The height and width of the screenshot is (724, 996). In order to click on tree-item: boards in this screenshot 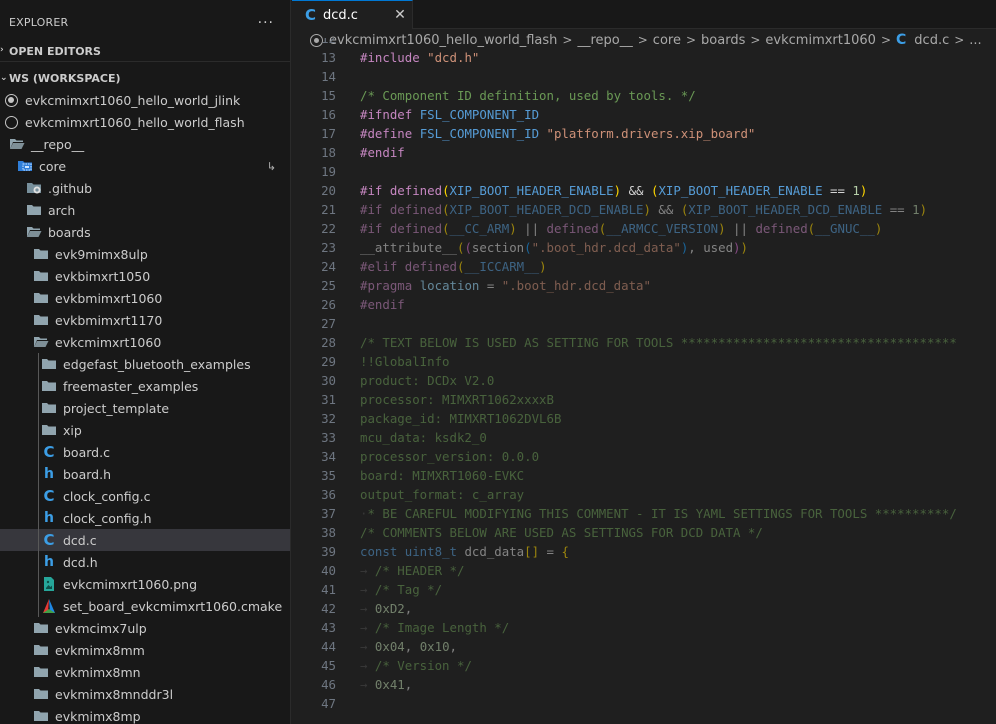, I will do `click(145, 232)`.